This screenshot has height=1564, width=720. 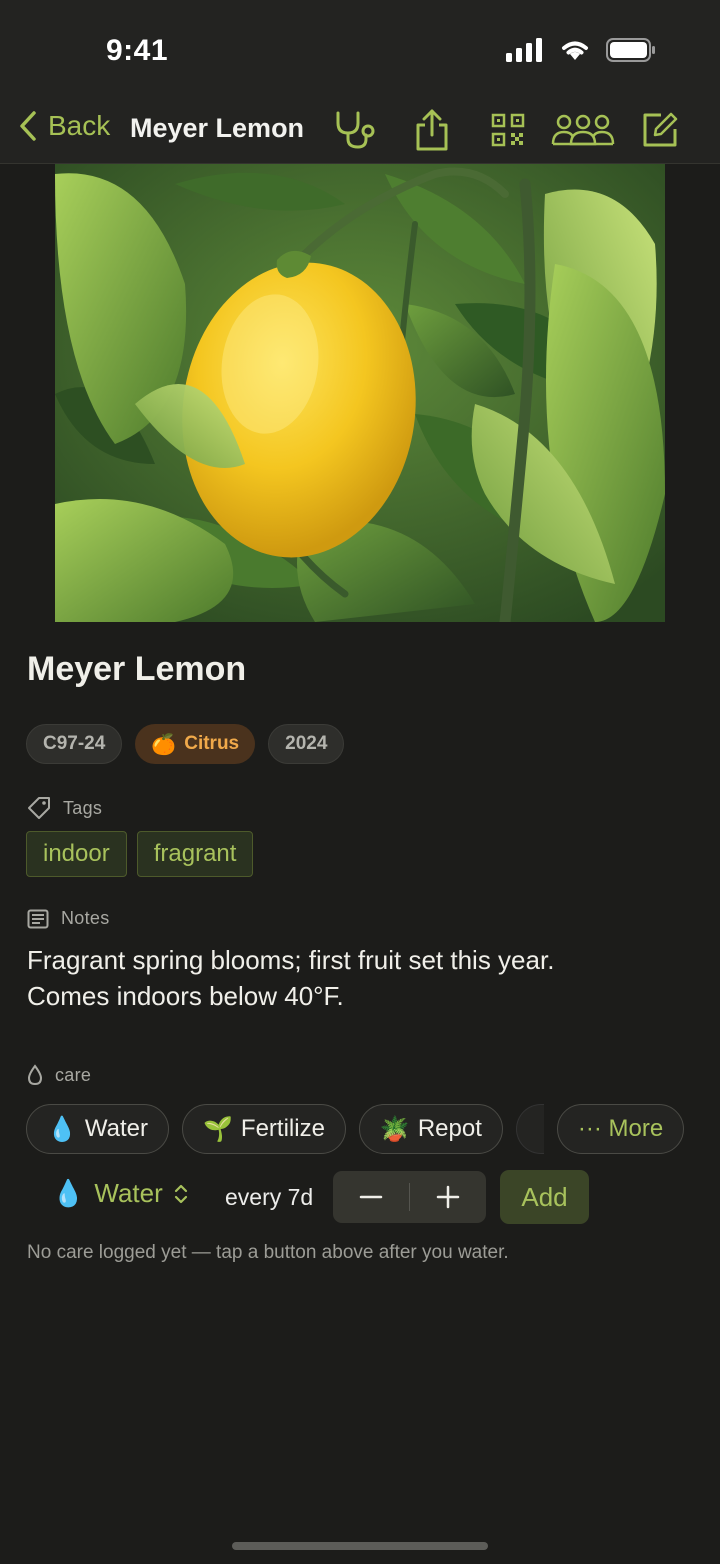 What do you see at coordinates (73, 1074) in the screenshot?
I see `care-label: care` at bounding box center [73, 1074].